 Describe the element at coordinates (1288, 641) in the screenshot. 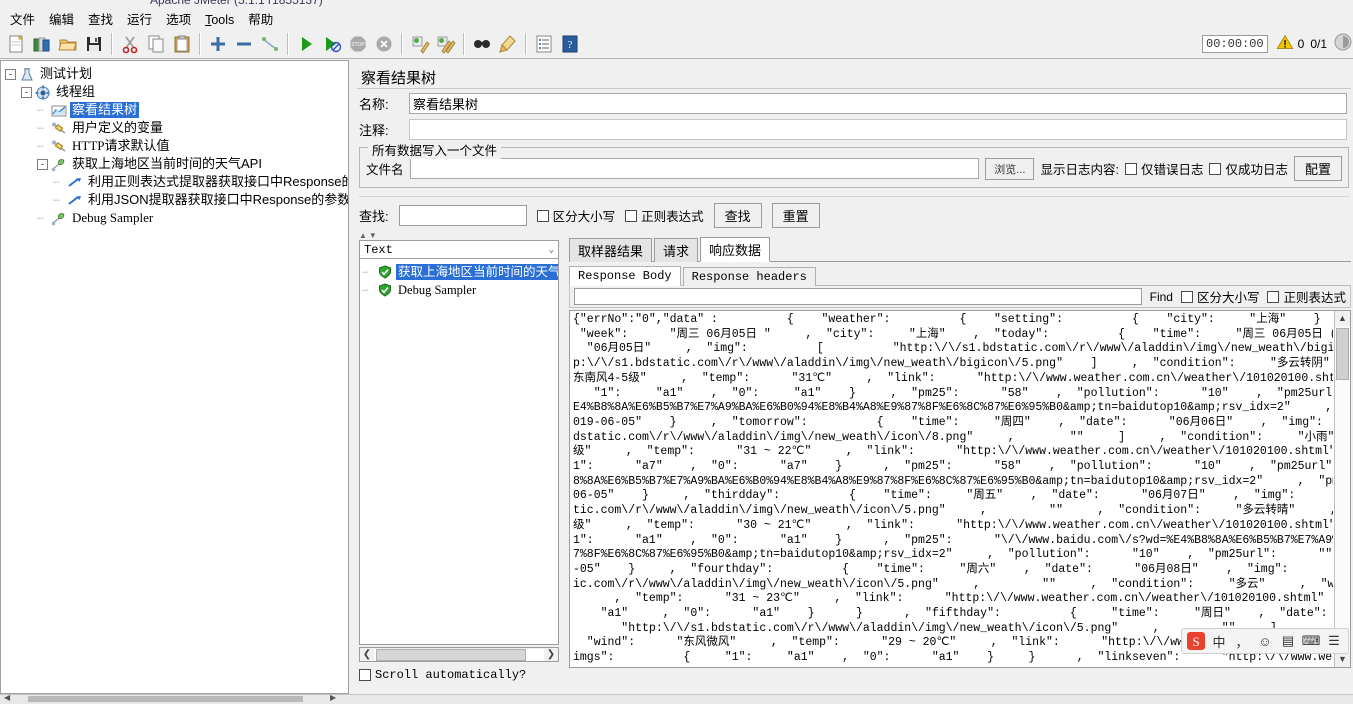

I see `toolbox-icon: ▤` at that location.